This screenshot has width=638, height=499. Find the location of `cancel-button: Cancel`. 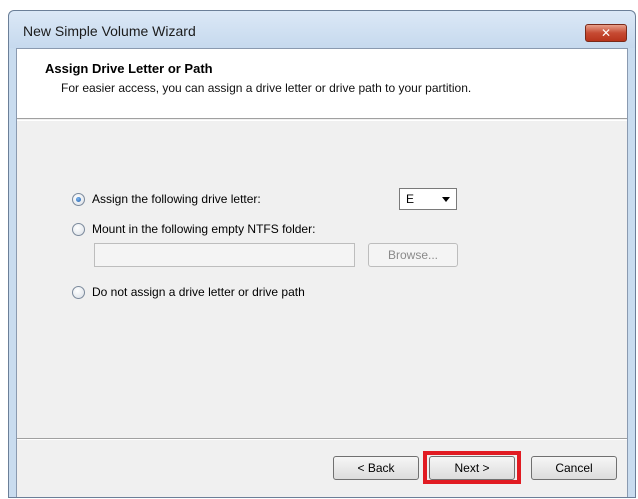

cancel-button: Cancel is located at coordinates (574, 468).